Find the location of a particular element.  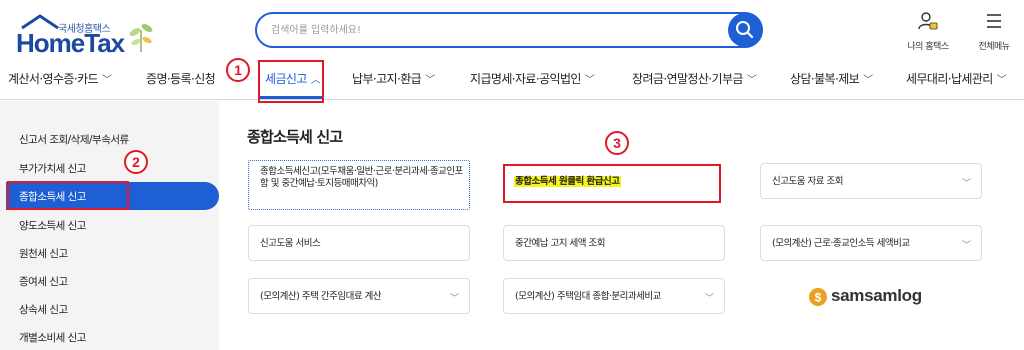

logo-title: HomeTax is located at coordinates (70, 43).